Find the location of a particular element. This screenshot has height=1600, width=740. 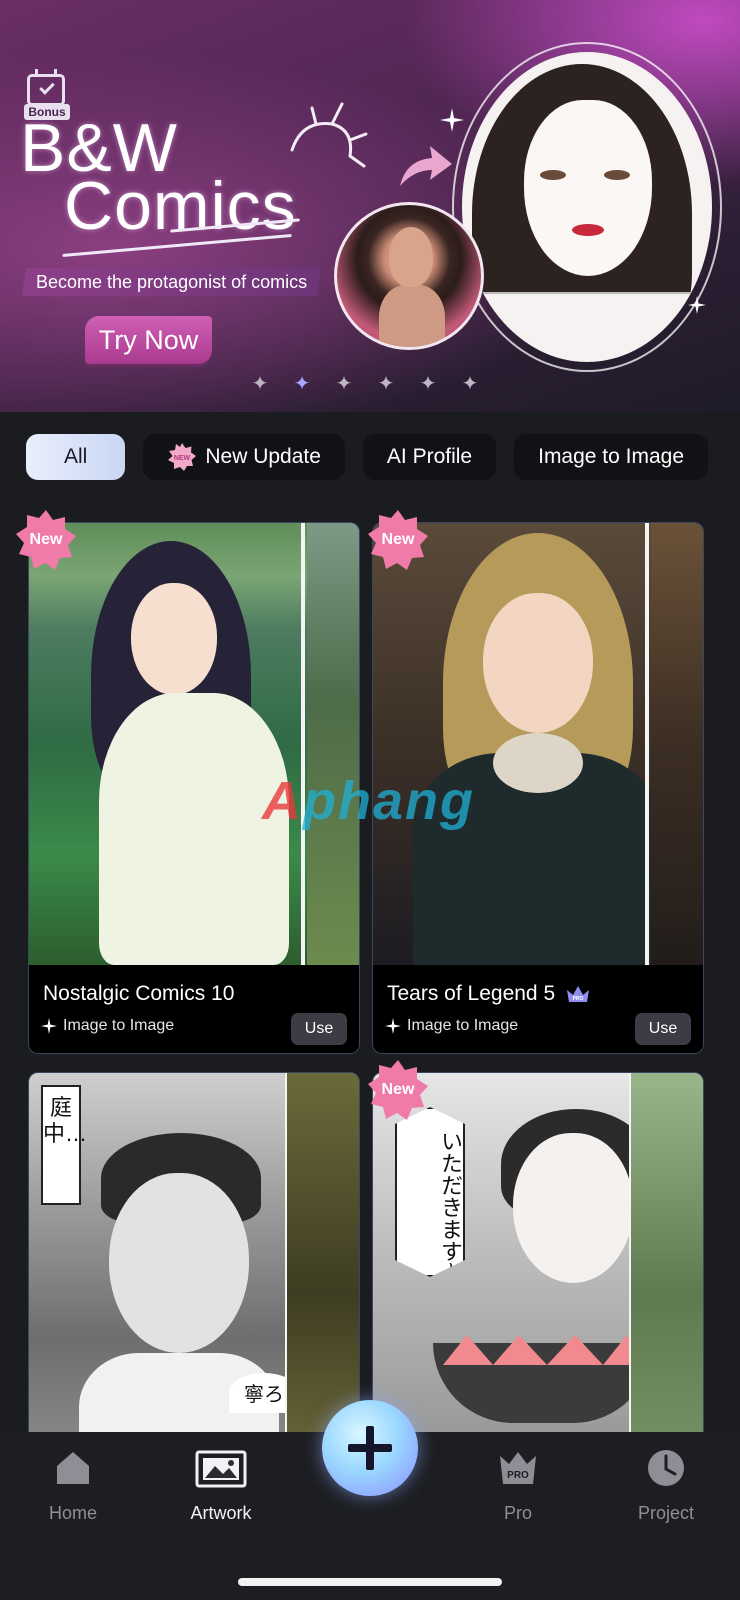

tab-new-update: NEW New Update is located at coordinates (244, 457).